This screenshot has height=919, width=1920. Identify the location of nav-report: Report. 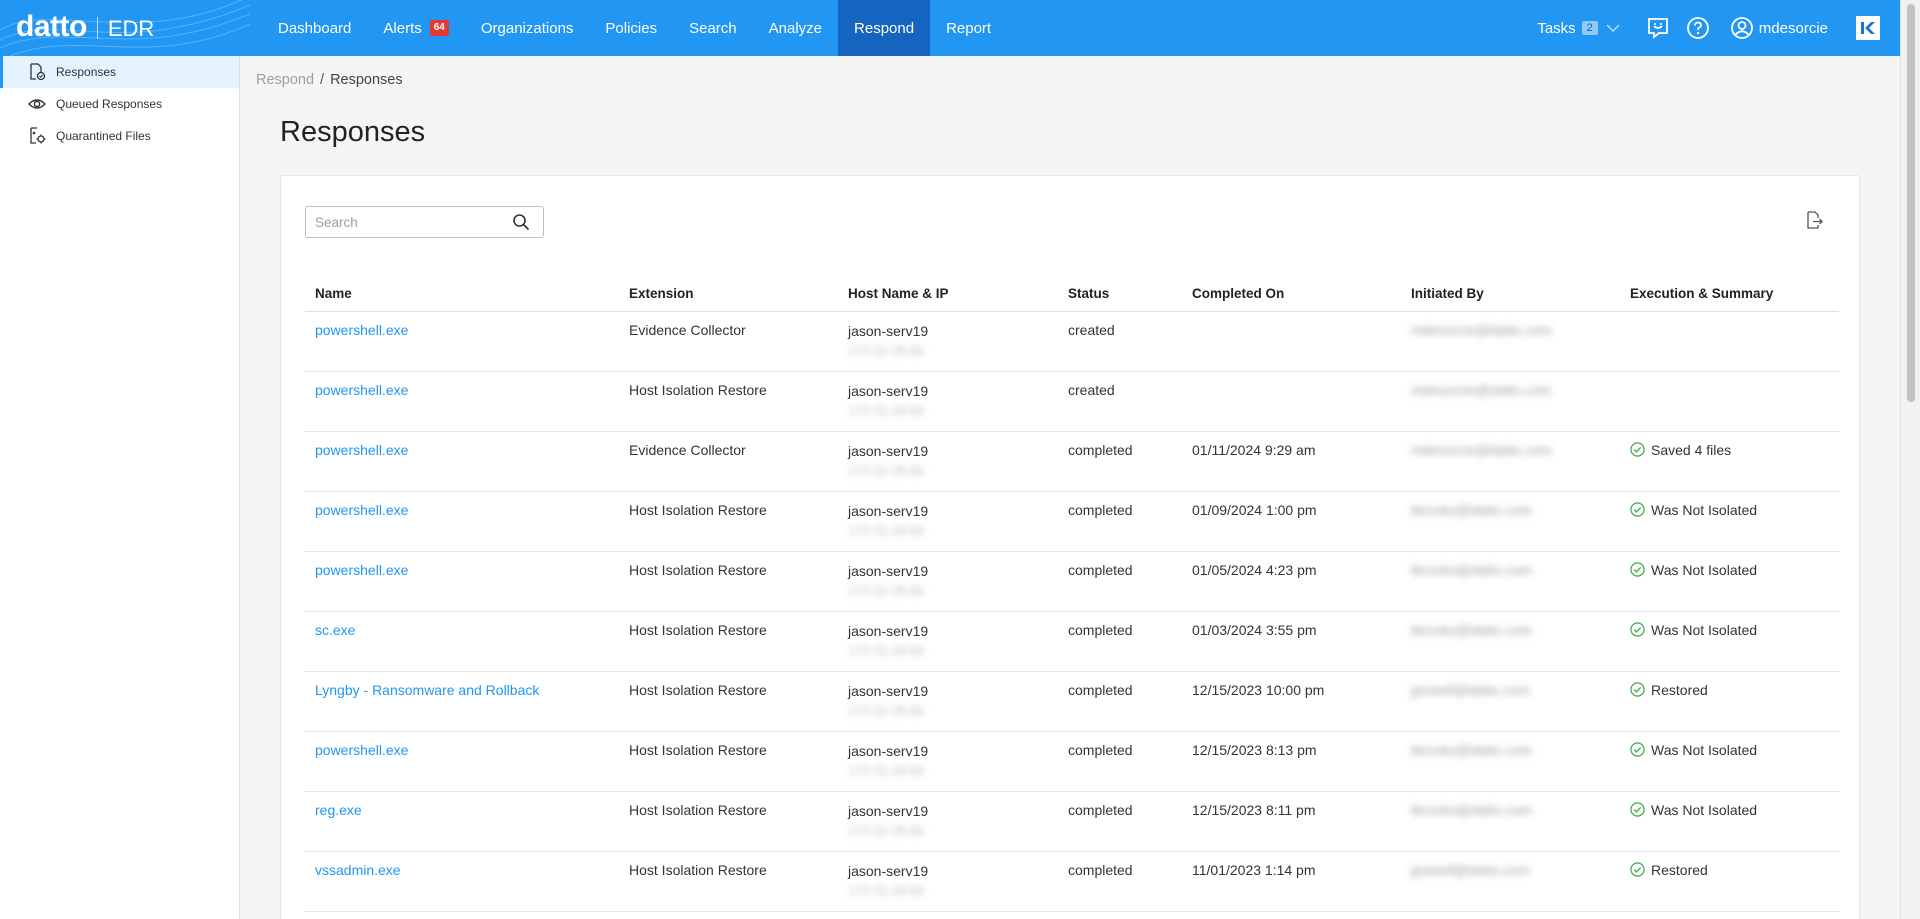
(968, 28).